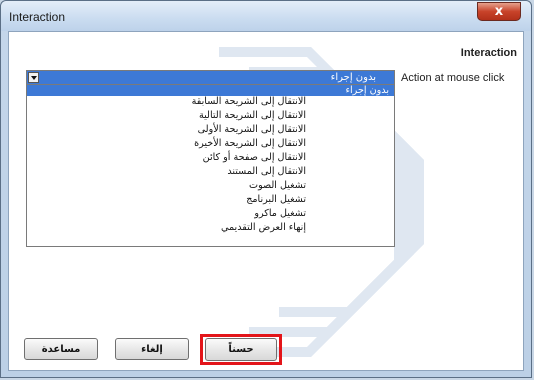 This screenshot has width=534, height=380. What do you see at coordinates (266, 171) in the screenshot?
I see `option-document: الانتقال إلى المستند` at bounding box center [266, 171].